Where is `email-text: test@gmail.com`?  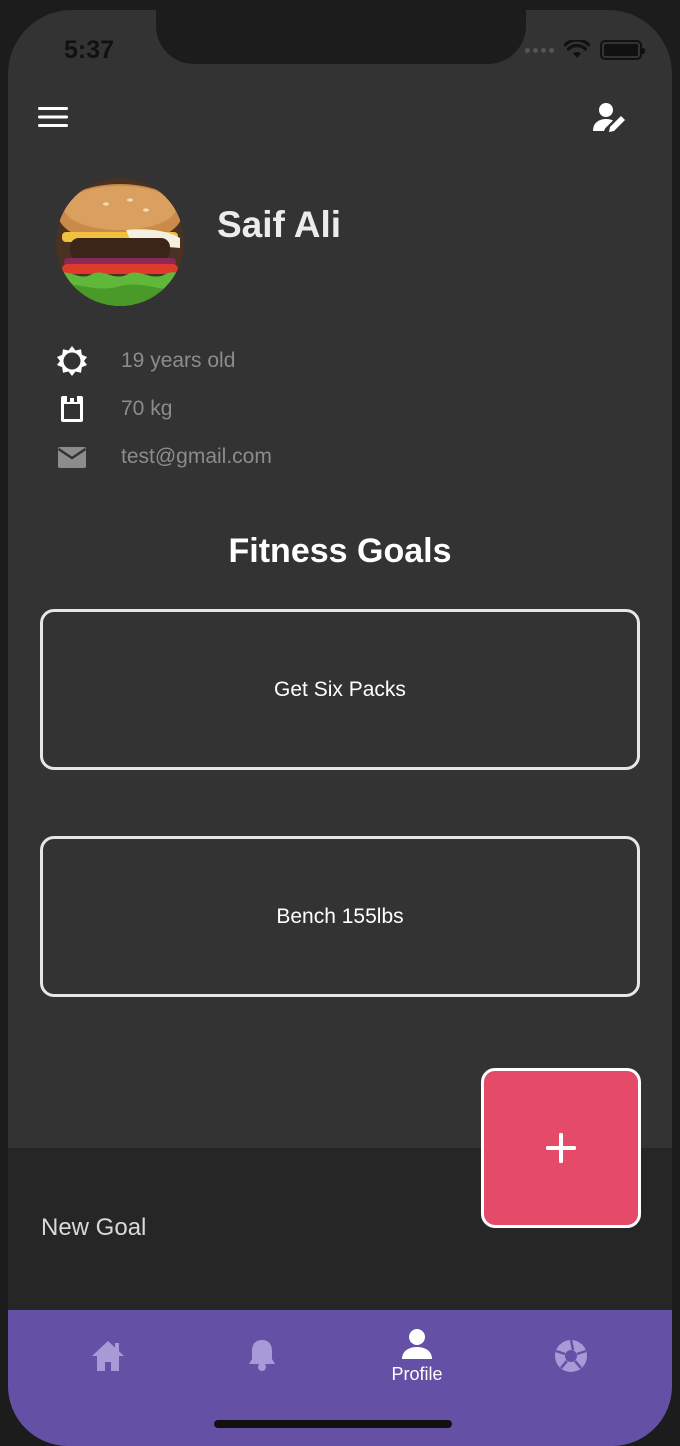
email-text: test@gmail.com is located at coordinates (196, 456).